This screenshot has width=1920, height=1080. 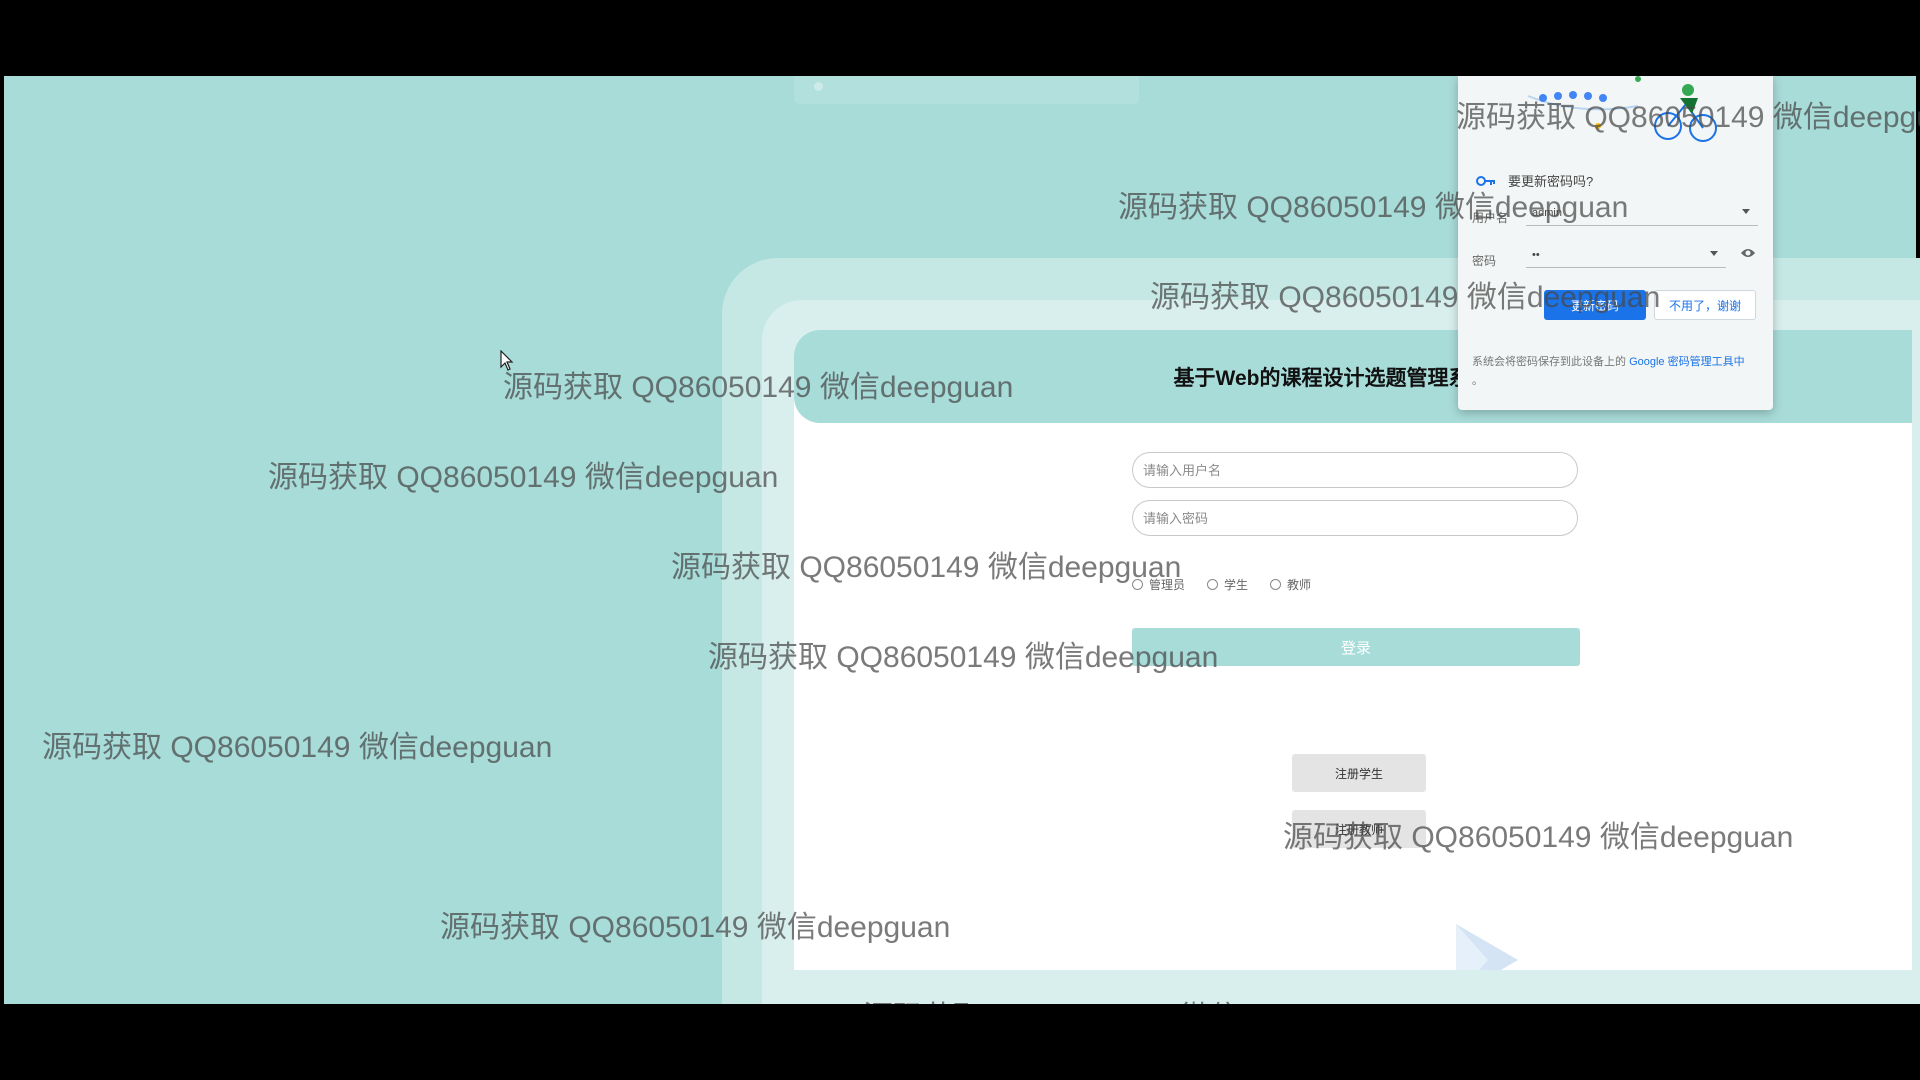 I want to click on key-icon, so click(x=1485, y=180).